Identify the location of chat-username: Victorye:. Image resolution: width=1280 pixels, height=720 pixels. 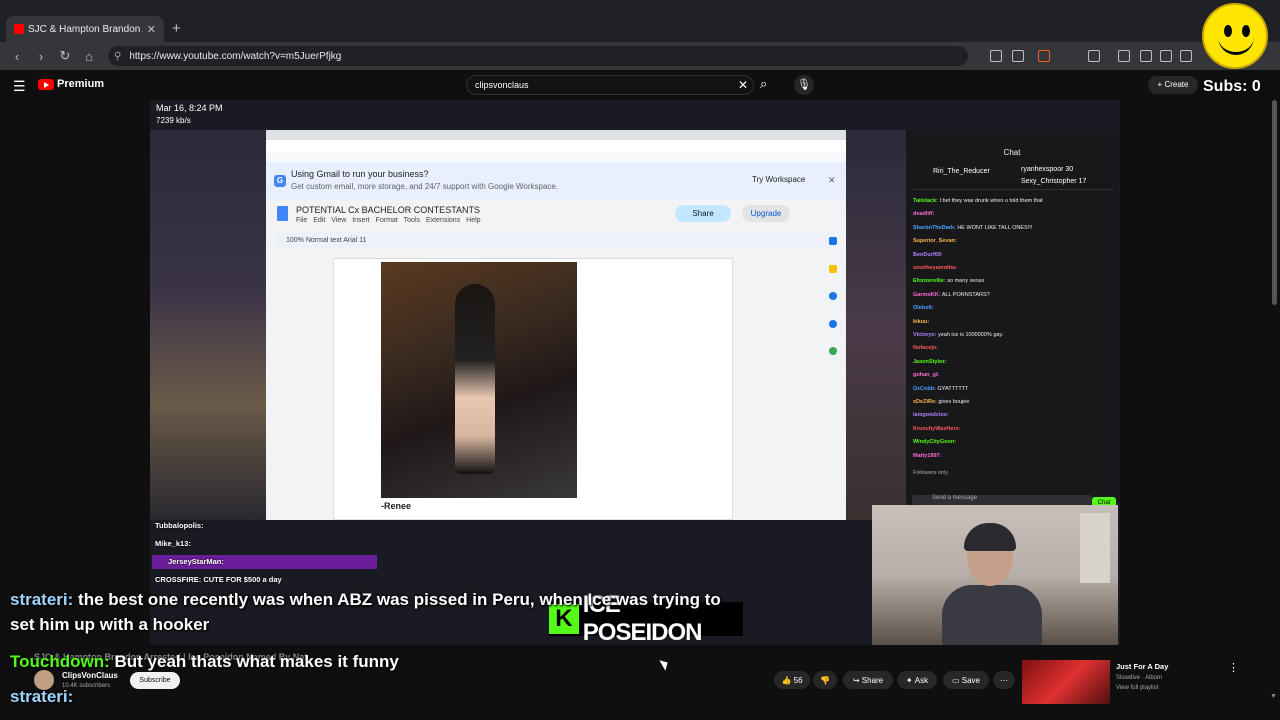
(924, 335).